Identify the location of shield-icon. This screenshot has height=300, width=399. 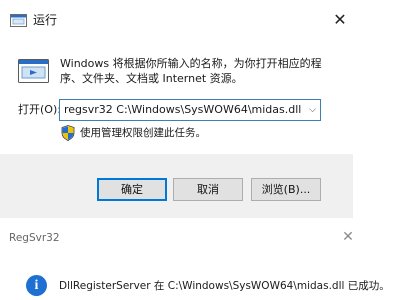
(68, 133).